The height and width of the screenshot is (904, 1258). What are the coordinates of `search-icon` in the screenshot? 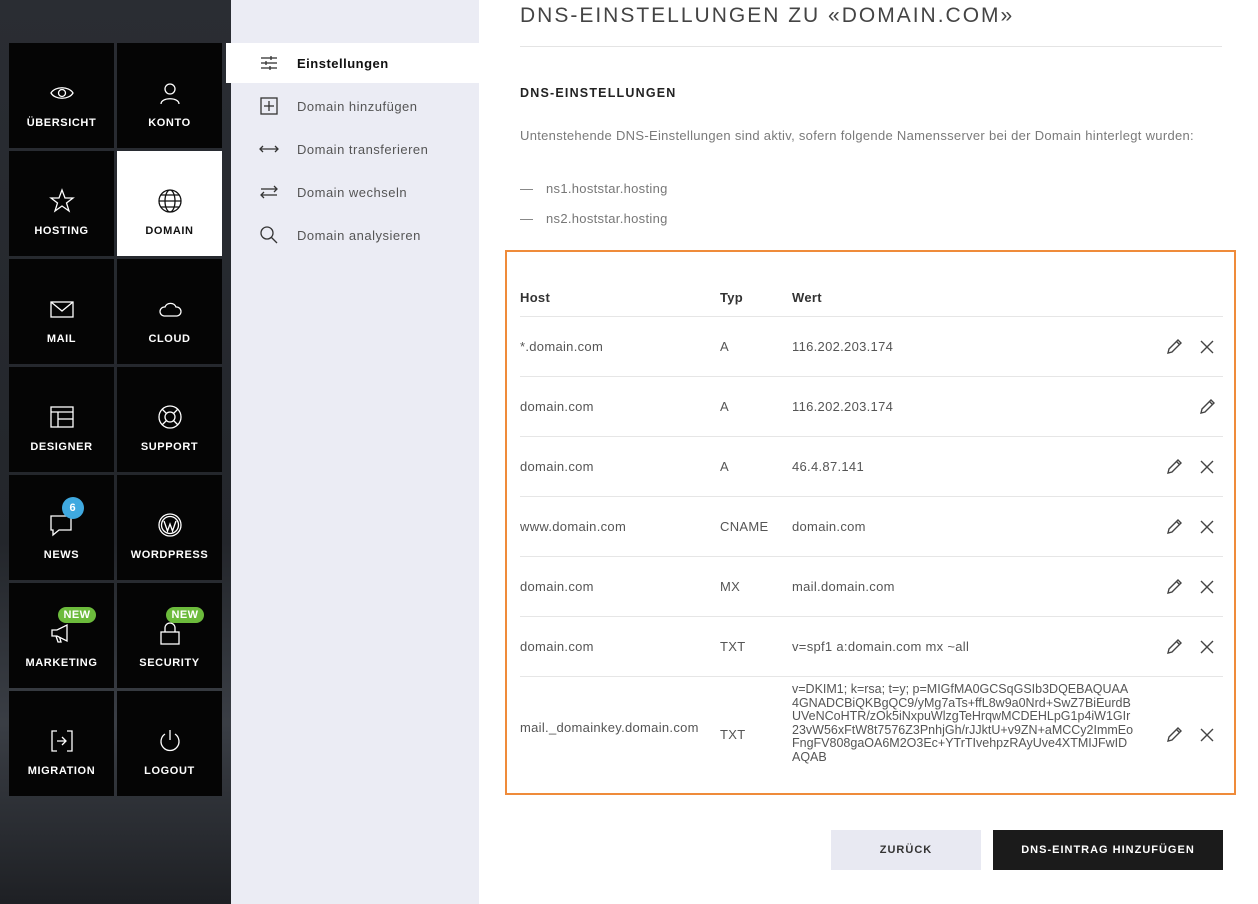 It's located at (269, 235).